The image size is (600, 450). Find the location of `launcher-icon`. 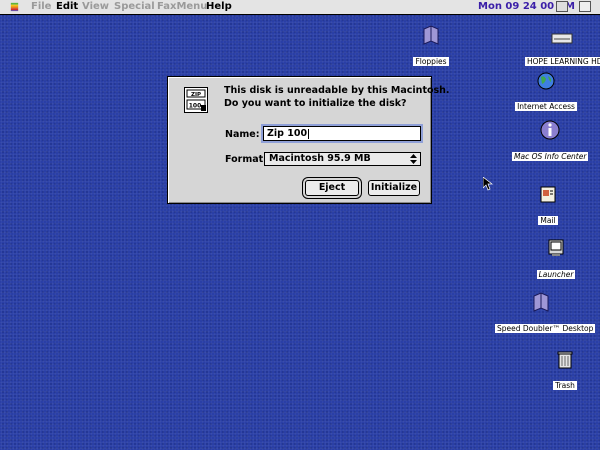

launcher-icon is located at coordinates (556, 247).